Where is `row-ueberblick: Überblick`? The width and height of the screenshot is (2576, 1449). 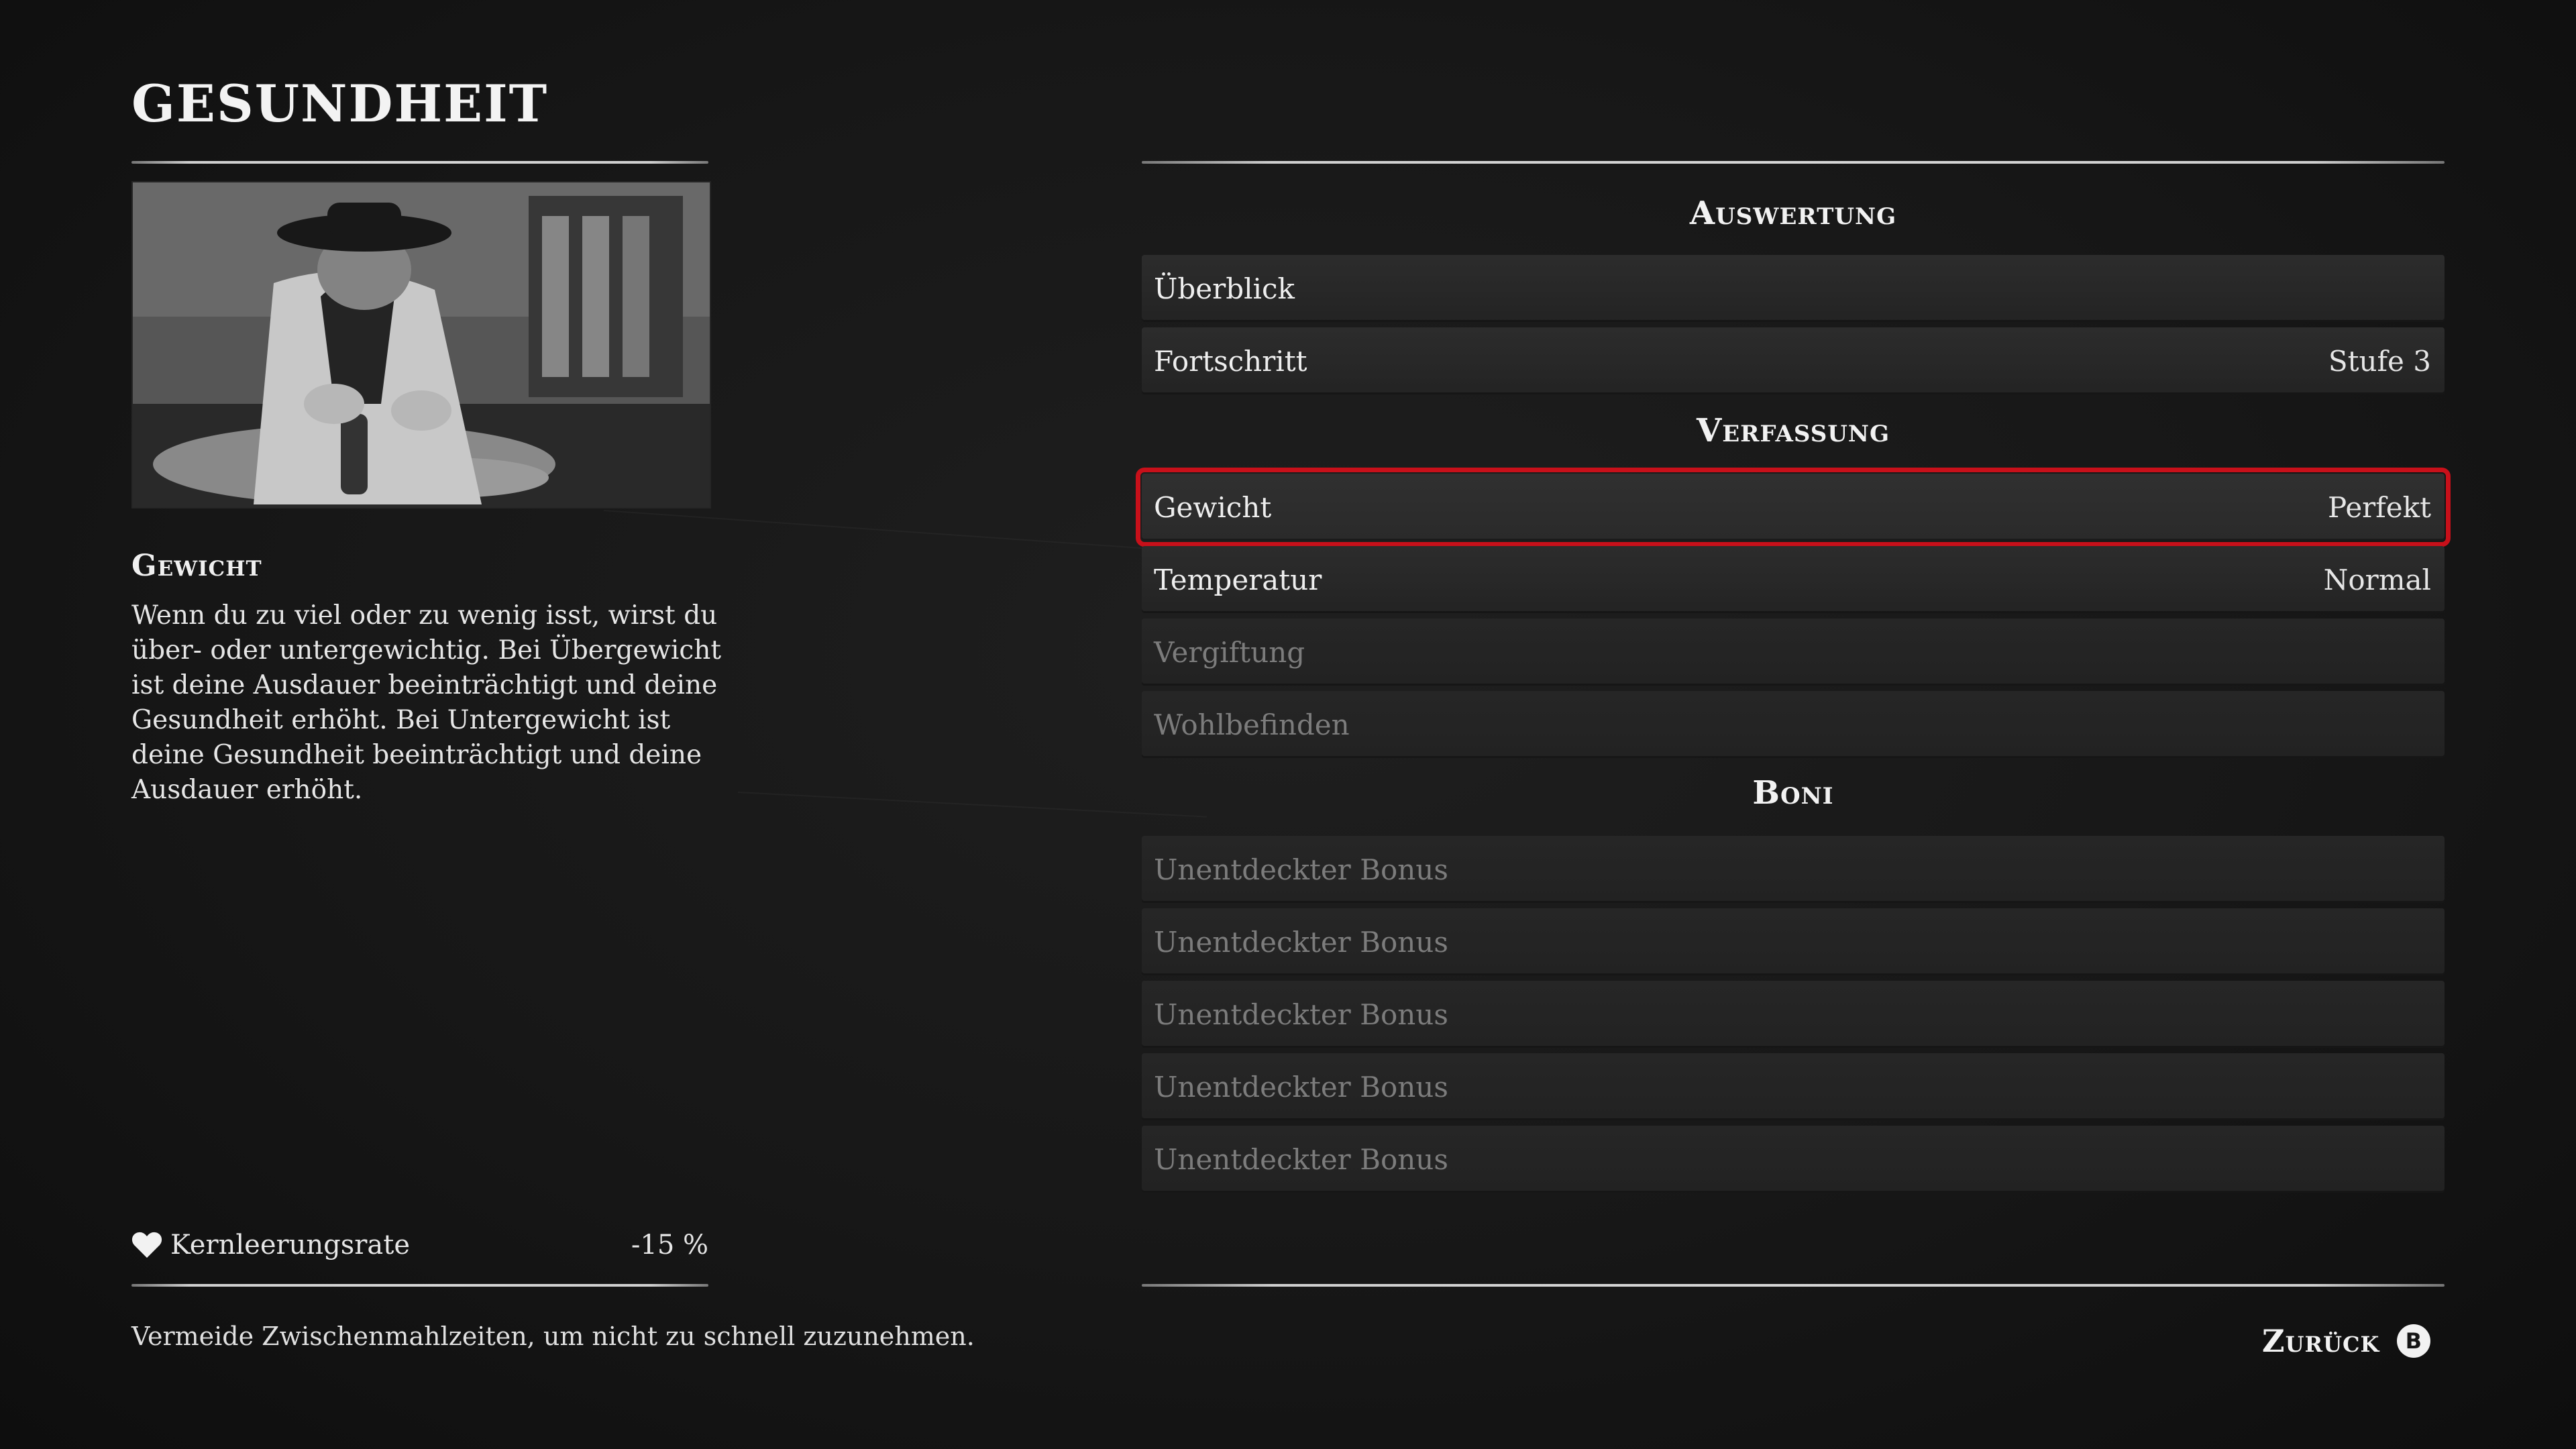 row-ueberblick: Überblick is located at coordinates (1793, 288).